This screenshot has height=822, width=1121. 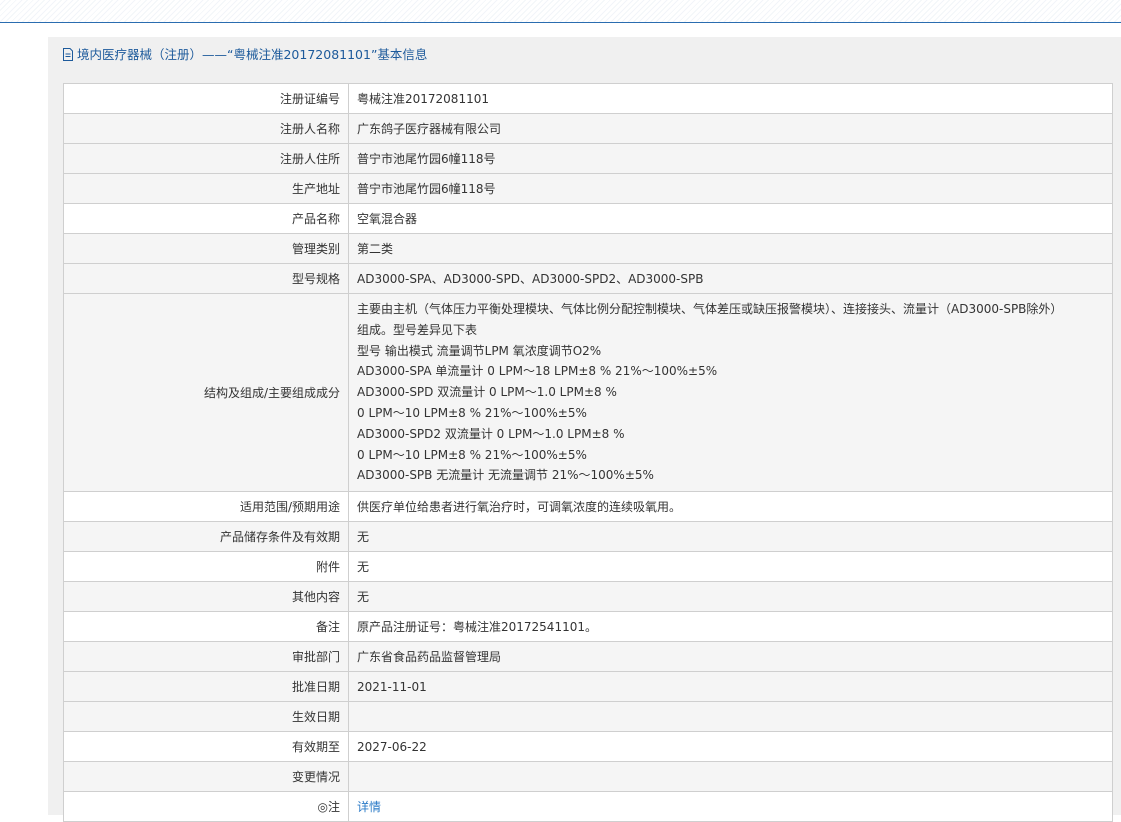 I want to click on table-row: 管理类别 第二类, so click(x=588, y=248).